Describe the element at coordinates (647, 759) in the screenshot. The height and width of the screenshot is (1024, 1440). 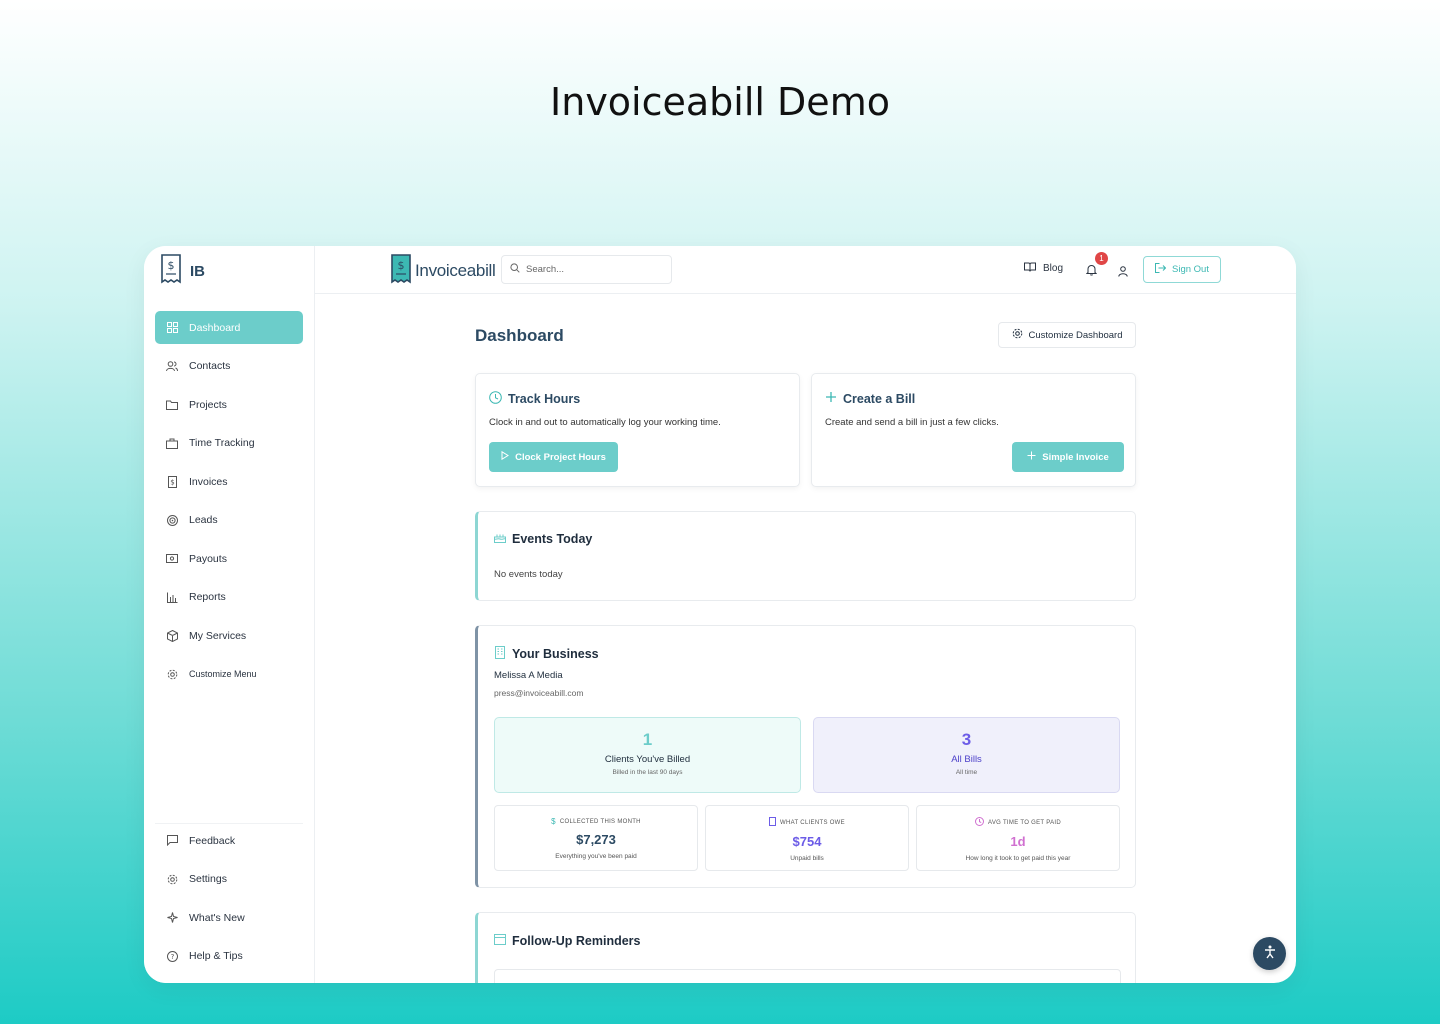
I see `clients-billed-label: Clients You've Billed` at that location.